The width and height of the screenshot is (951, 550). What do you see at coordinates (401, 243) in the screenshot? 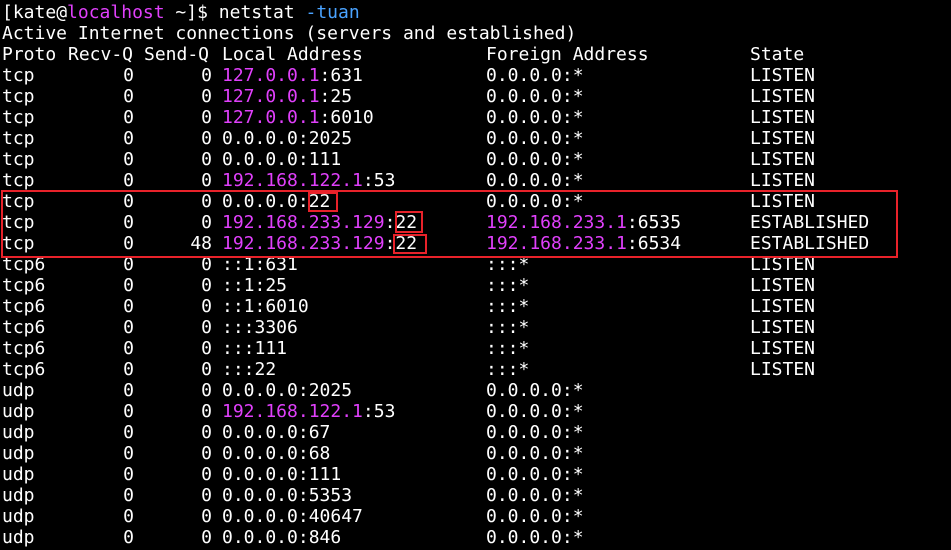
I see `local-port: :22` at bounding box center [401, 243].